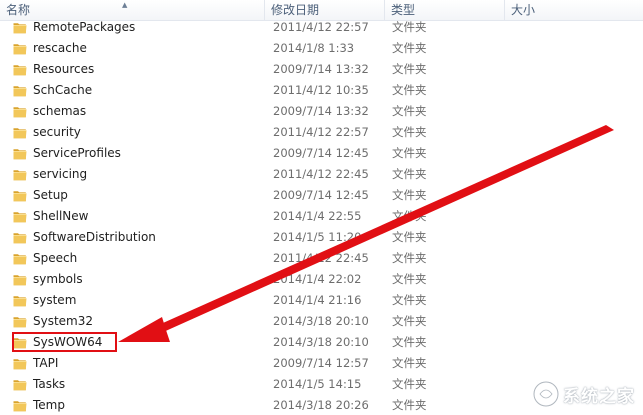 This screenshot has height=415, width=643. What do you see at coordinates (49, 405) in the screenshot?
I see `file-name: Temp` at bounding box center [49, 405].